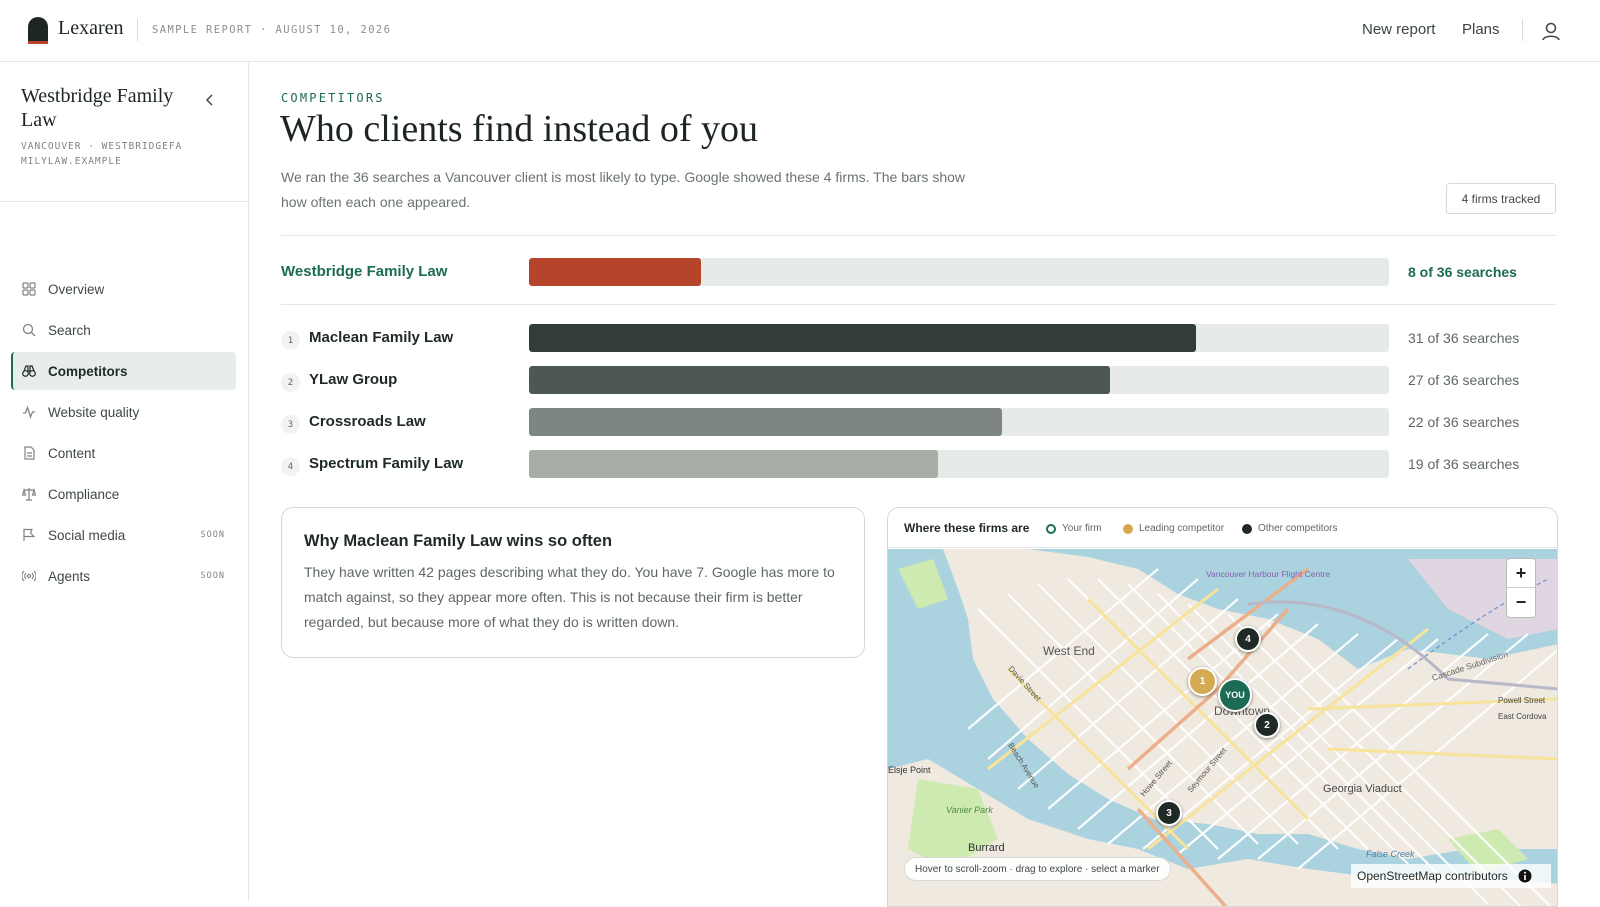  What do you see at coordinates (1551, 31) in the screenshot?
I see `user-icon` at bounding box center [1551, 31].